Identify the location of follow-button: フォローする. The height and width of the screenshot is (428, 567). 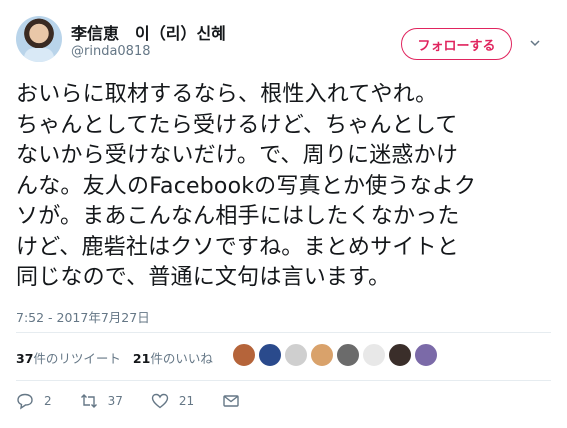
(456, 44).